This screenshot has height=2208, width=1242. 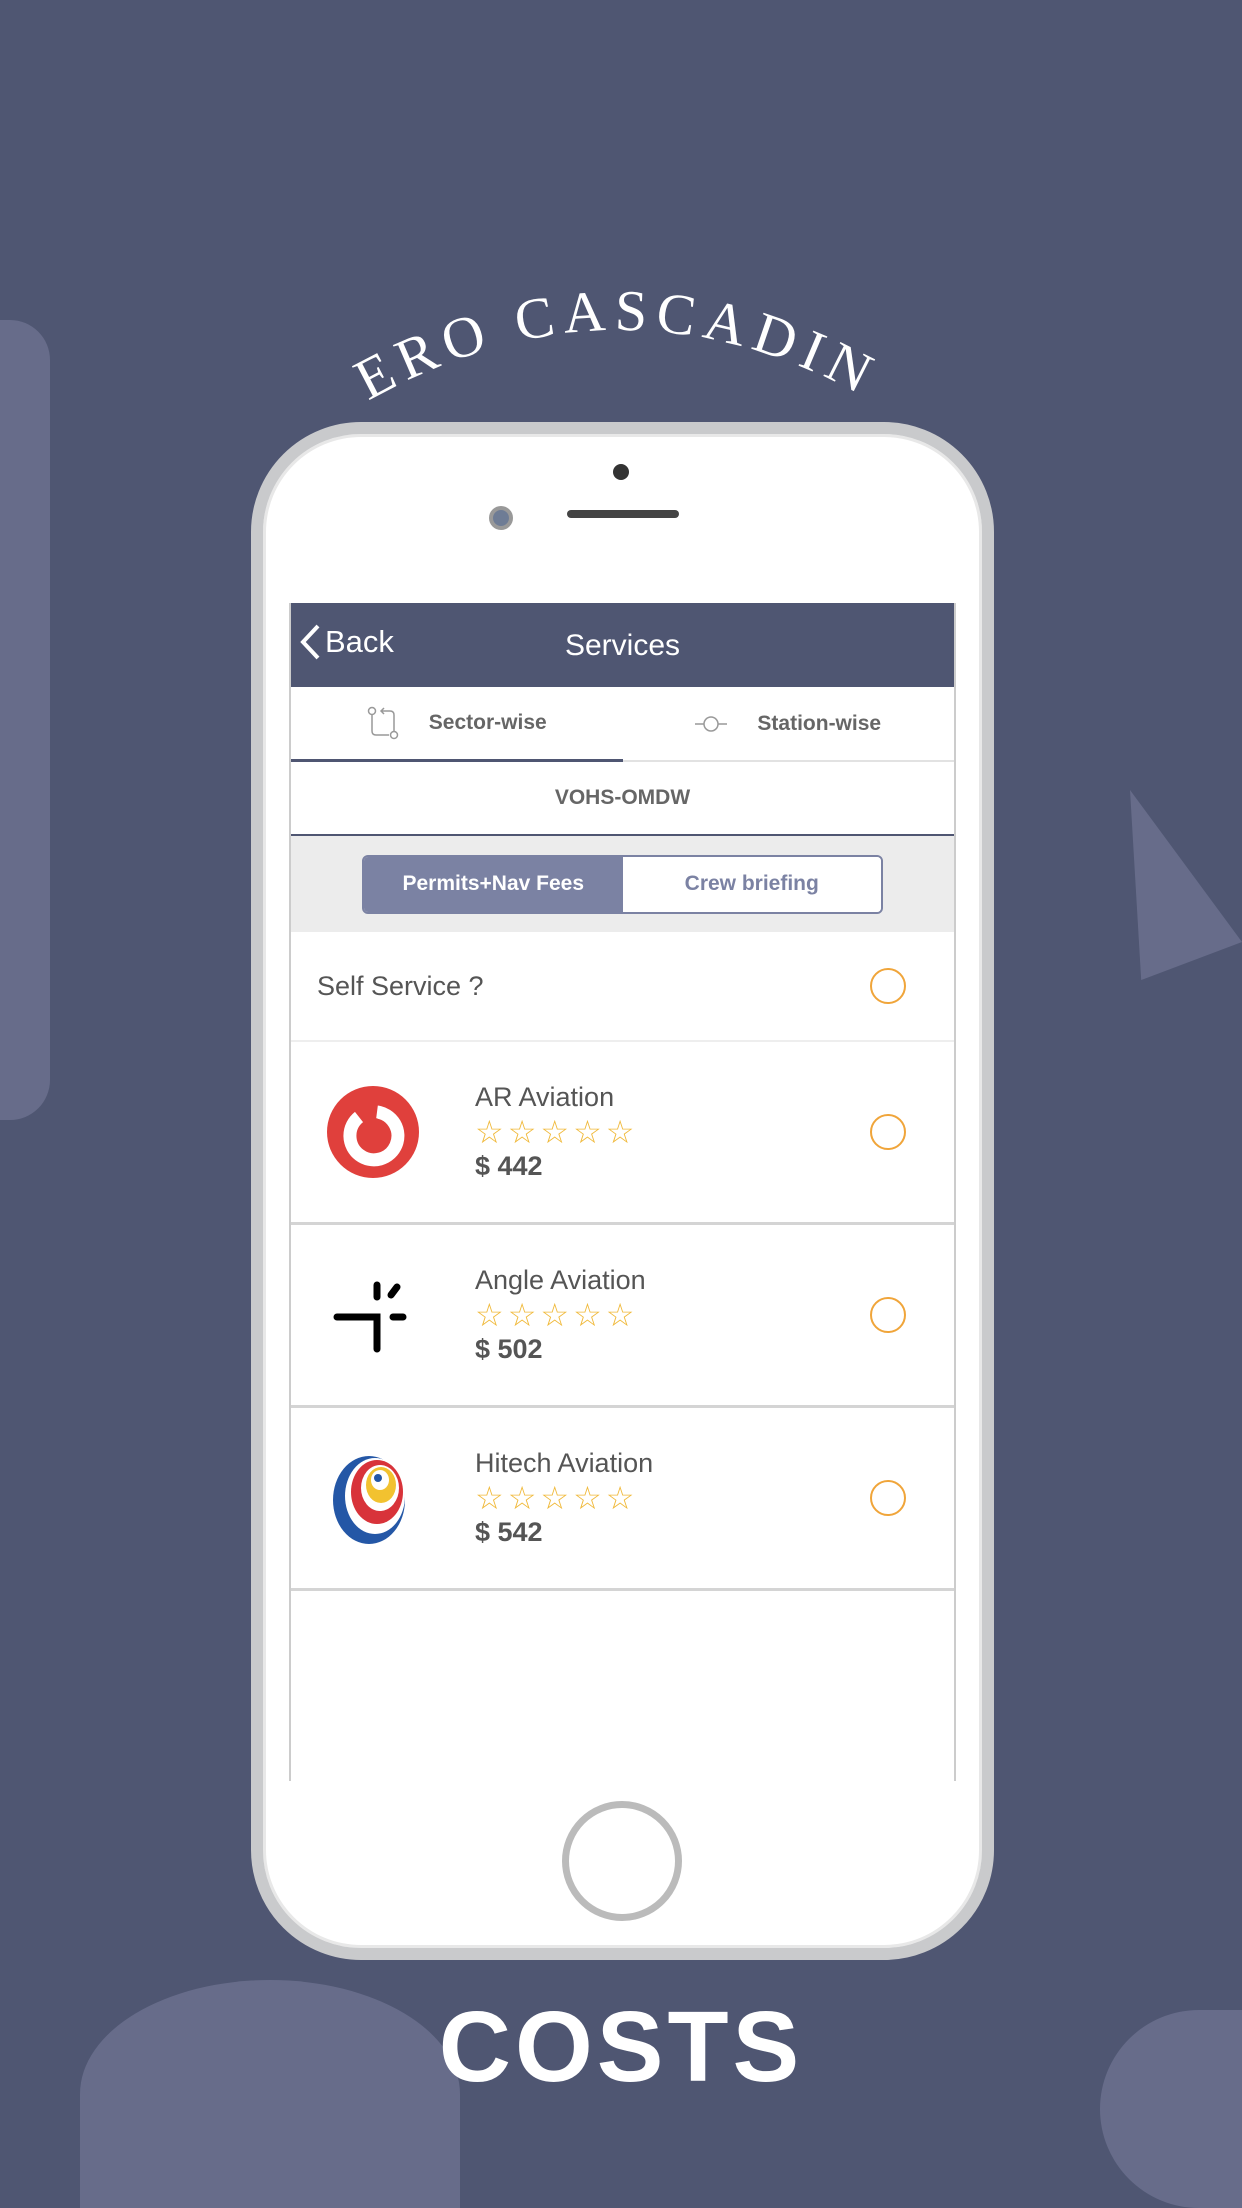 I want to click on self-service-label: Self Service ?, so click(x=400, y=985).